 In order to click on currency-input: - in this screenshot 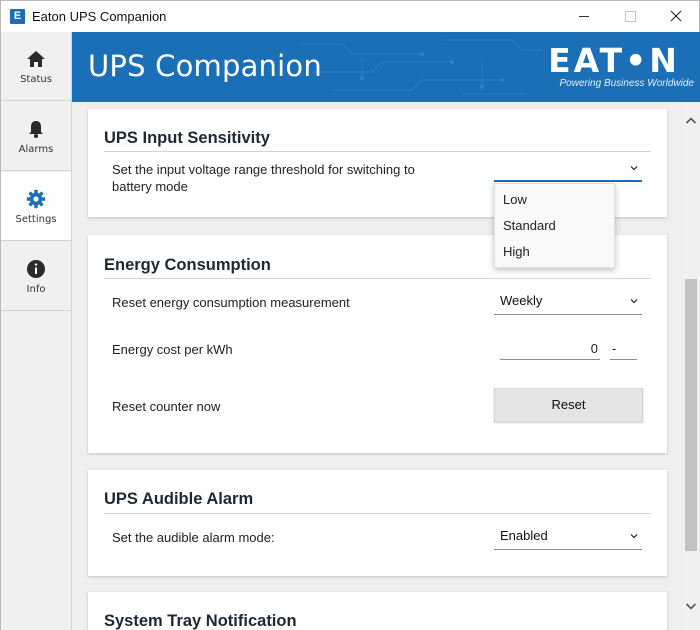, I will do `click(623, 349)`.